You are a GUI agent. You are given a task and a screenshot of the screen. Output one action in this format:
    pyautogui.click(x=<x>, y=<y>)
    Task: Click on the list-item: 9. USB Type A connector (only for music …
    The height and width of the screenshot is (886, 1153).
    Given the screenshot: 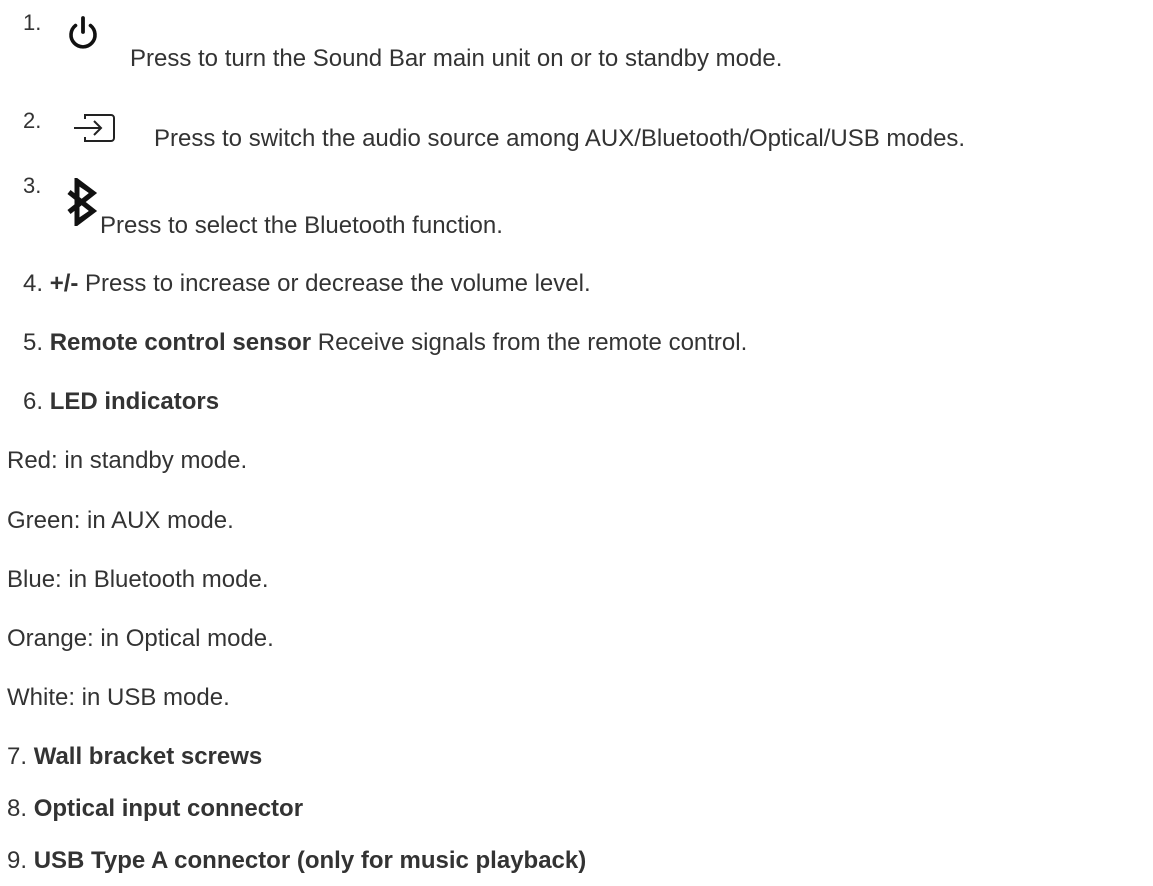 What is the action you would take?
    pyautogui.click(x=296, y=861)
    